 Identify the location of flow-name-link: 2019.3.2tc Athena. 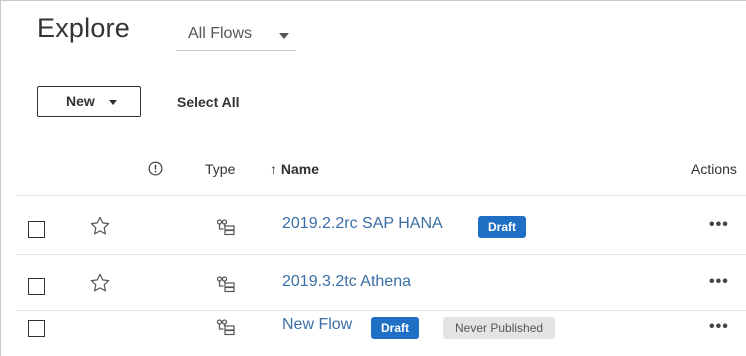
(346, 282).